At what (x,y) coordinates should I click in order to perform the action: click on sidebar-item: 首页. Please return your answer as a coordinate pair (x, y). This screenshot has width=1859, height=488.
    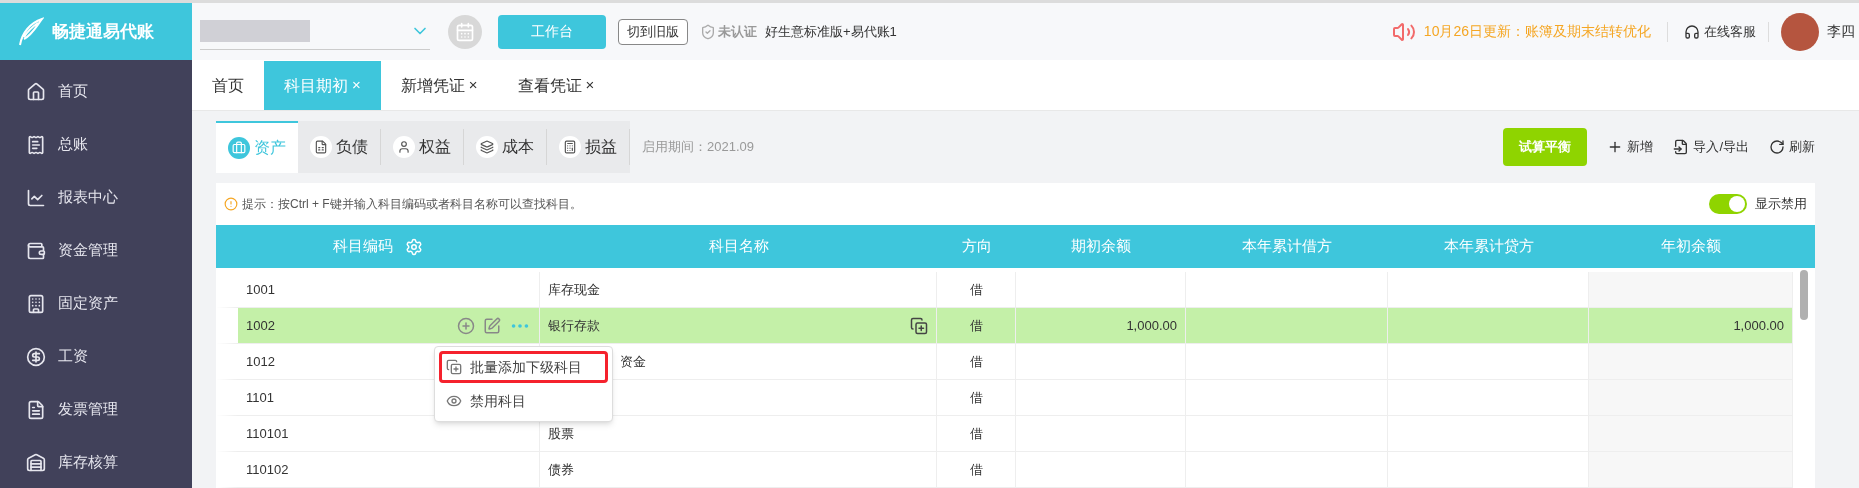
    Looking at the image, I should click on (96, 91).